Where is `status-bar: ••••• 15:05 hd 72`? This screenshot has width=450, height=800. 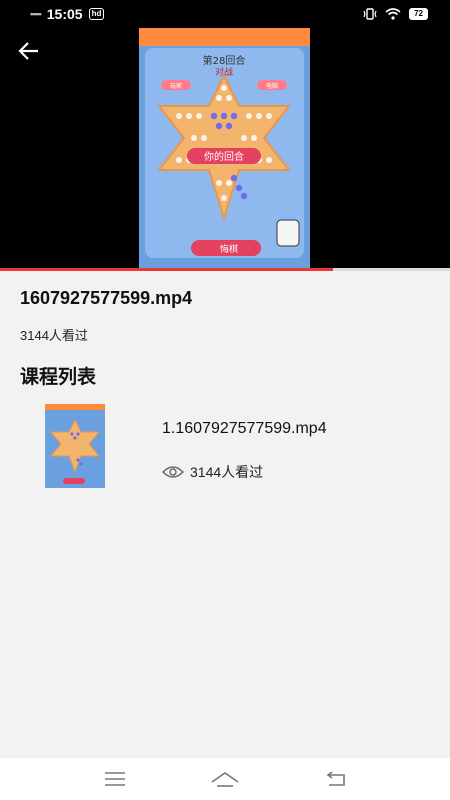 status-bar: ••••• 15:05 hd 72 is located at coordinates (225, 14).